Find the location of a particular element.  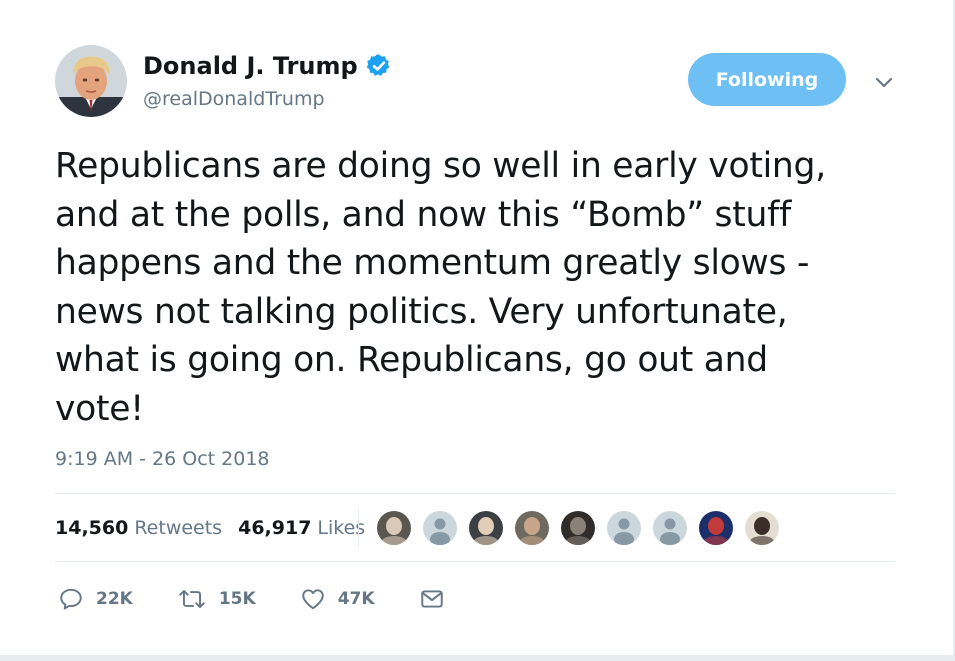

retweet-count: 15K is located at coordinates (237, 599).